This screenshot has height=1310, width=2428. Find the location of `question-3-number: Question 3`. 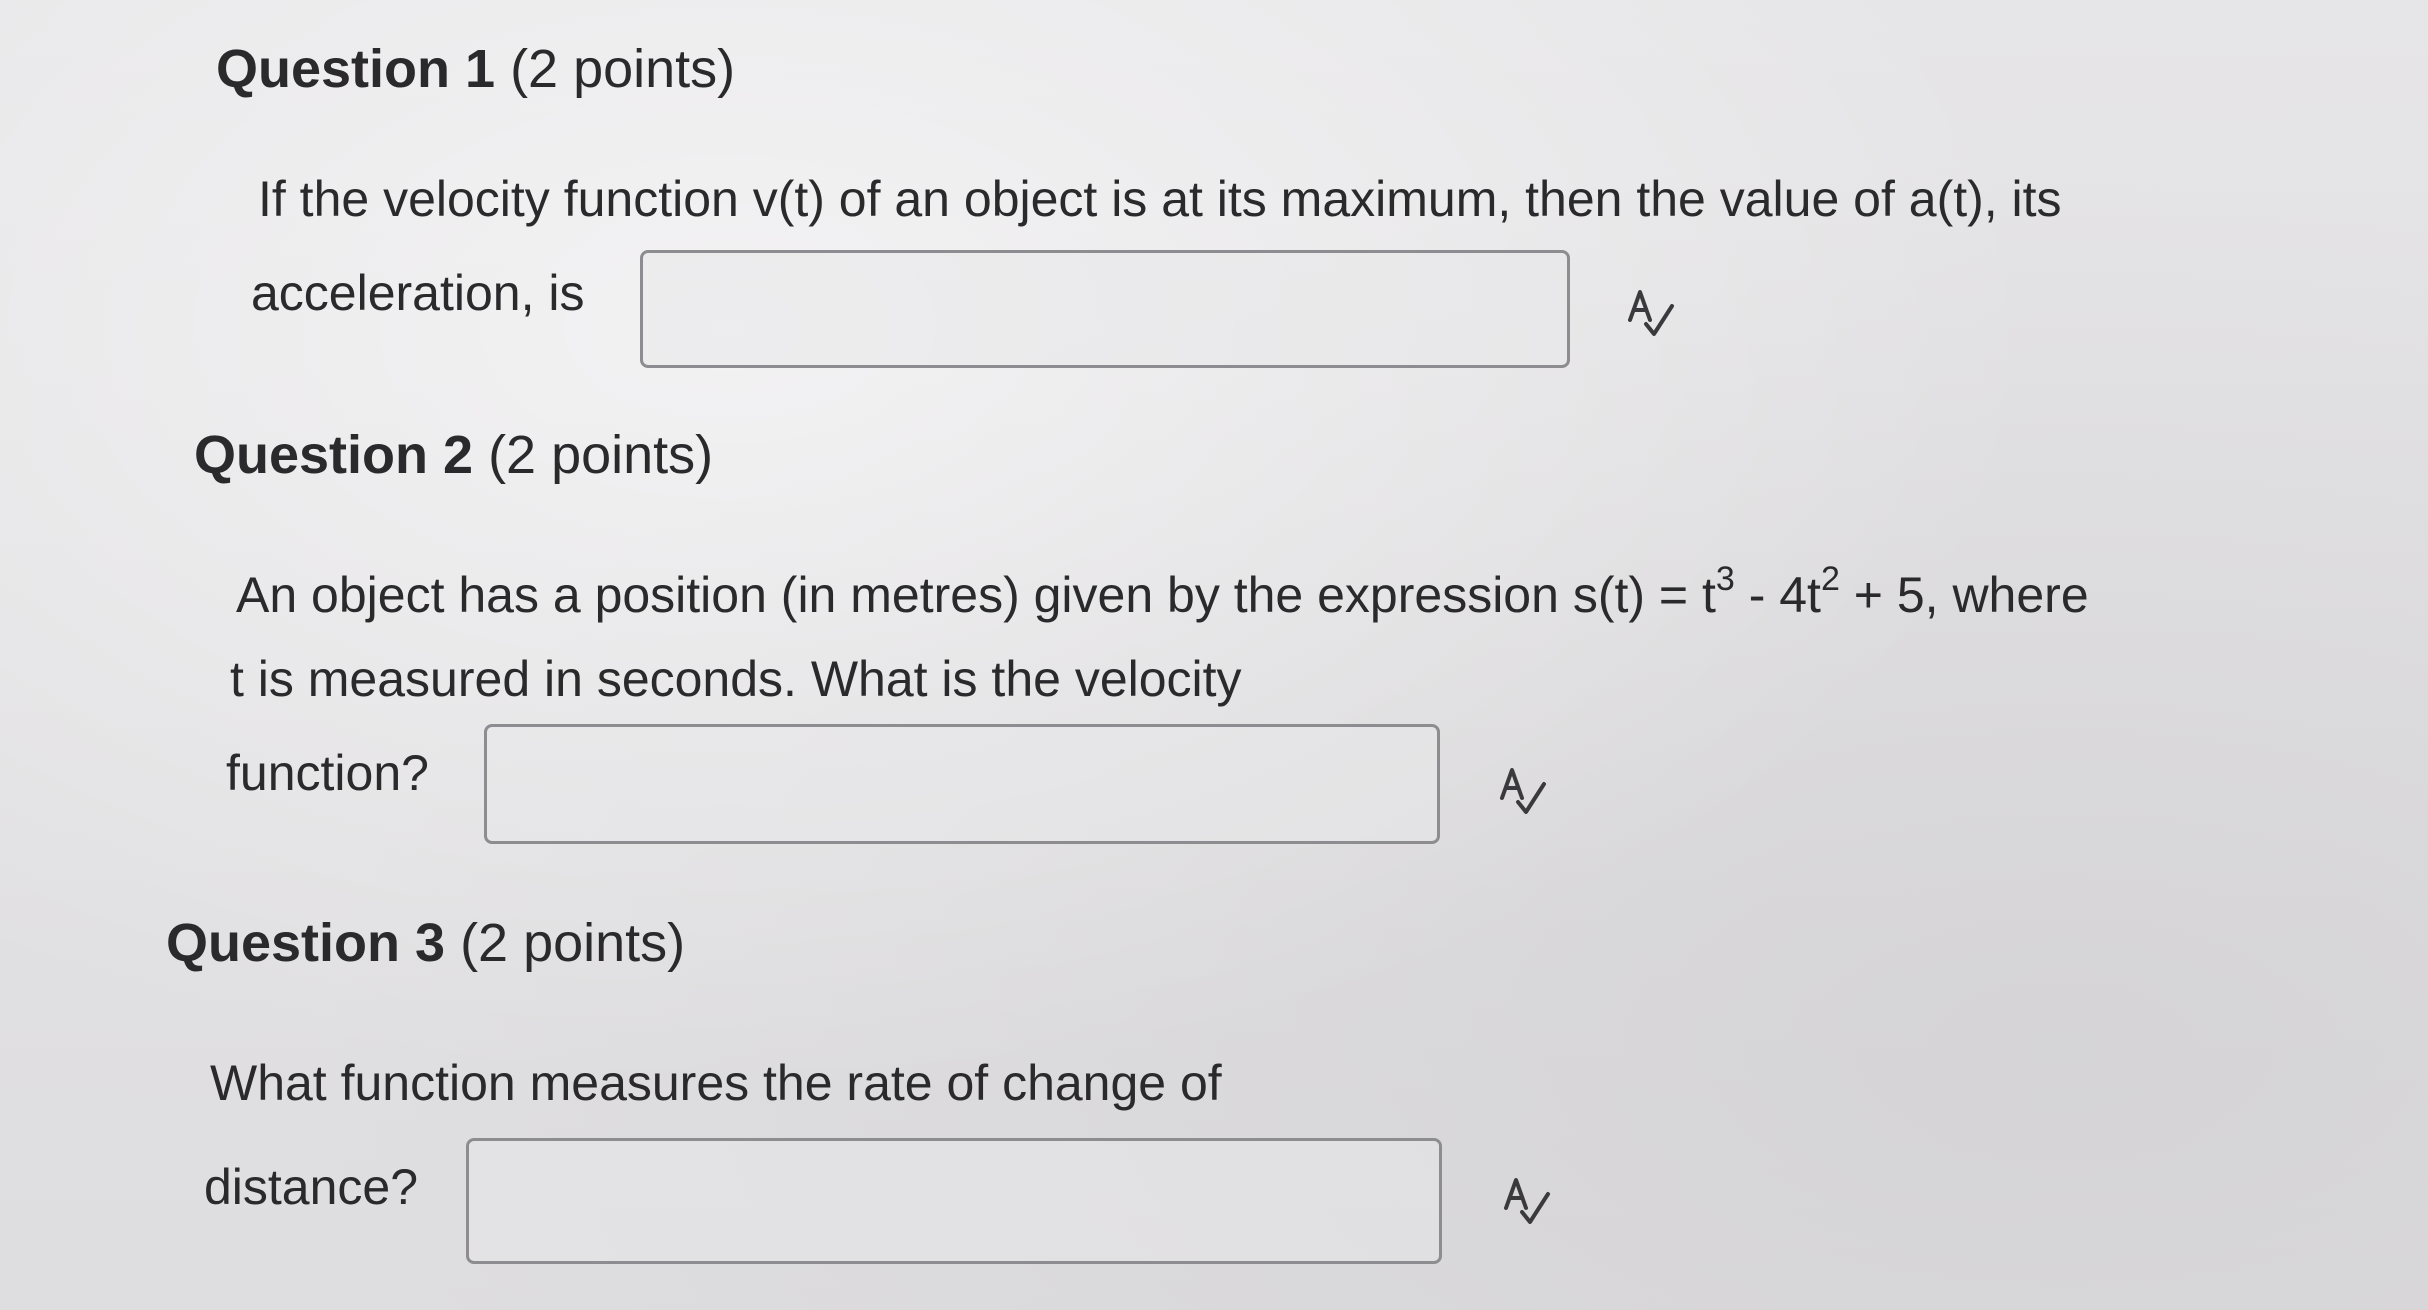

question-3-number: Question 3 is located at coordinates (306, 943).